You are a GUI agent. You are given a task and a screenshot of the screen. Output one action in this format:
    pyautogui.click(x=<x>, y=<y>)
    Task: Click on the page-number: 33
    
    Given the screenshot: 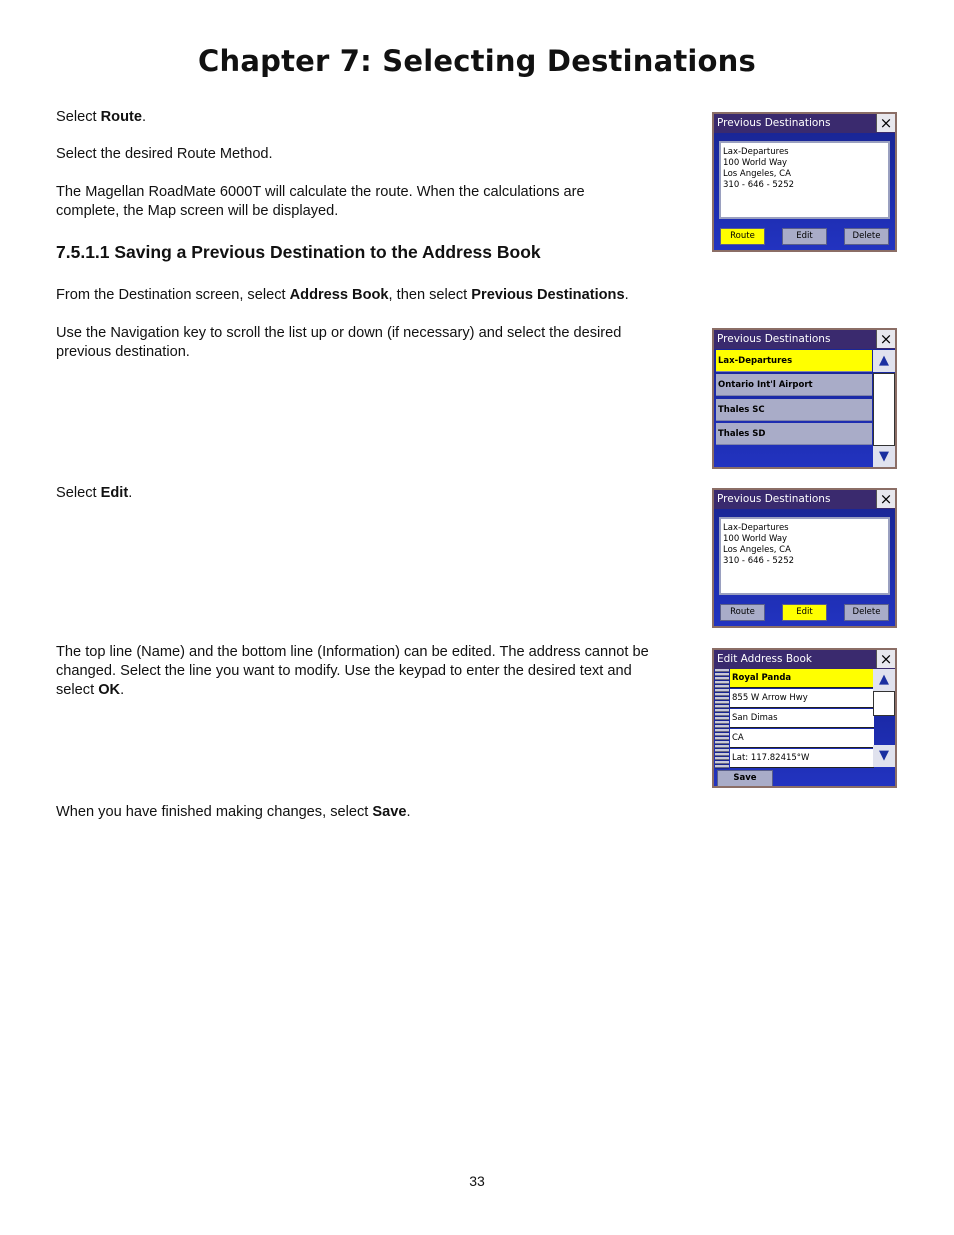 What is the action you would take?
    pyautogui.click(x=477, y=1181)
    